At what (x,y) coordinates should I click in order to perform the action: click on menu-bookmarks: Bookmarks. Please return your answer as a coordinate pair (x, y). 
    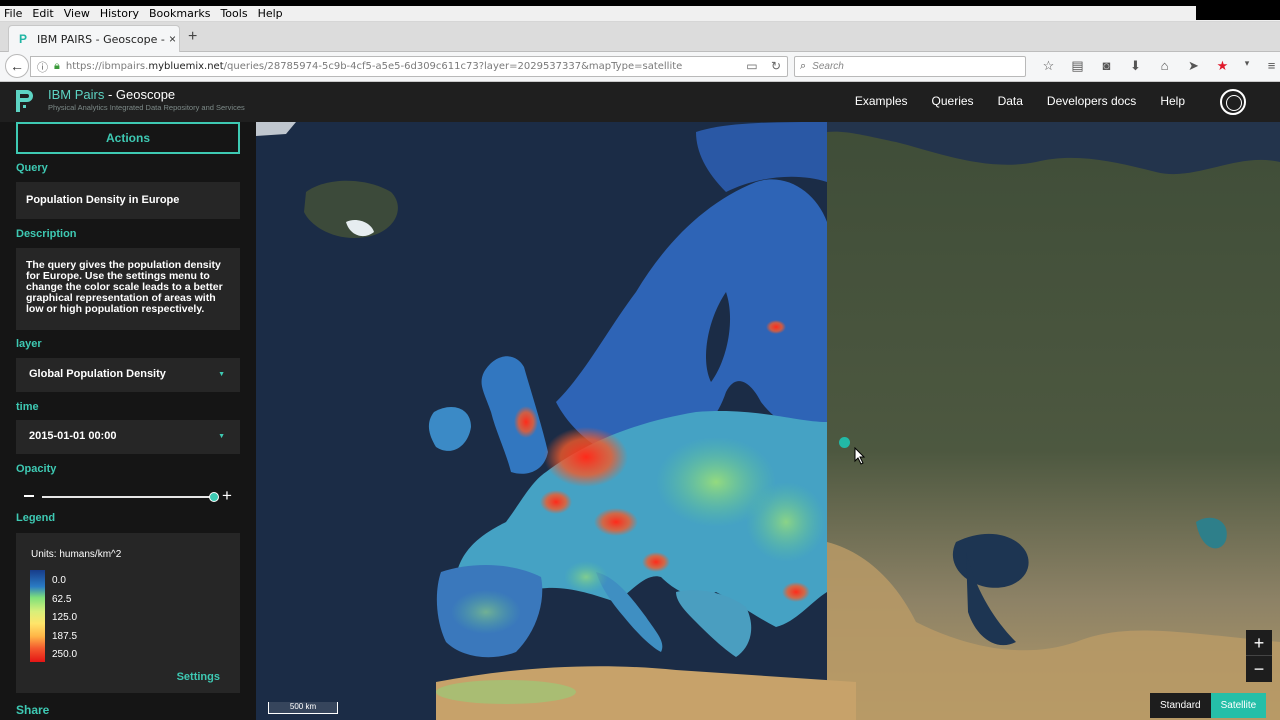
    Looking at the image, I should click on (179, 13).